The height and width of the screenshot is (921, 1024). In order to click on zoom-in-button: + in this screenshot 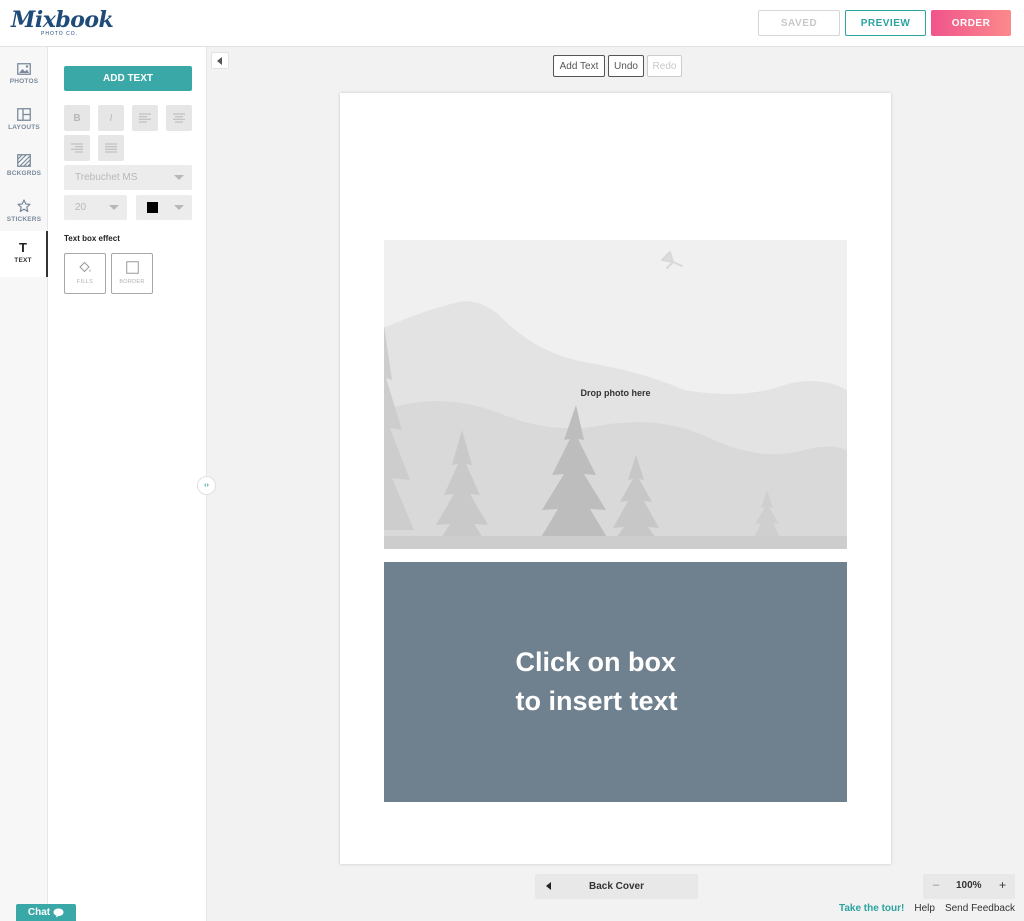, I will do `click(1002, 885)`.